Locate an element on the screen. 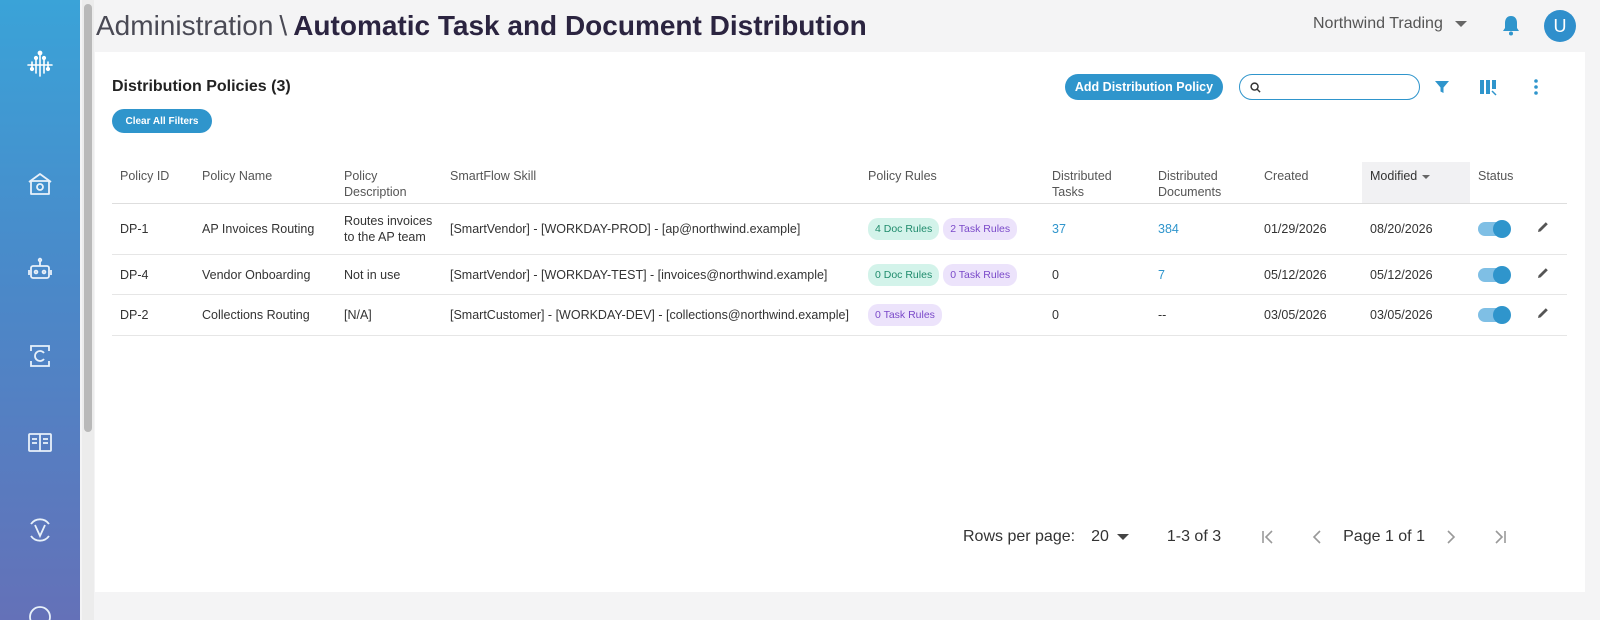 The image size is (1600, 620). cell-policy-name: Vendor Onboarding is located at coordinates (256, 274).